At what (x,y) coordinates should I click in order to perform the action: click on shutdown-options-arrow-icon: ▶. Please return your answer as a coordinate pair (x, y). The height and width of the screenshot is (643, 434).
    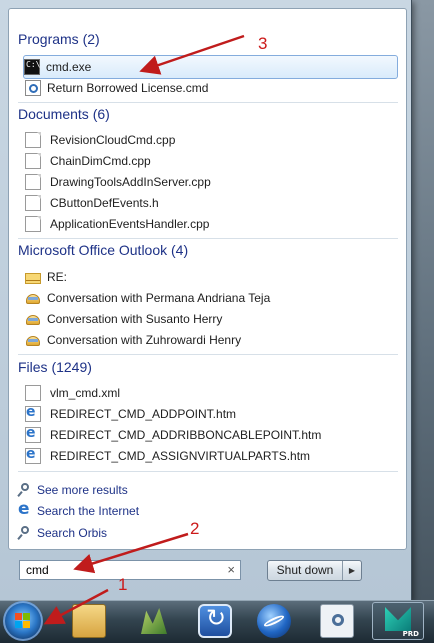
    Looking at the image, I should click on (352, 570).